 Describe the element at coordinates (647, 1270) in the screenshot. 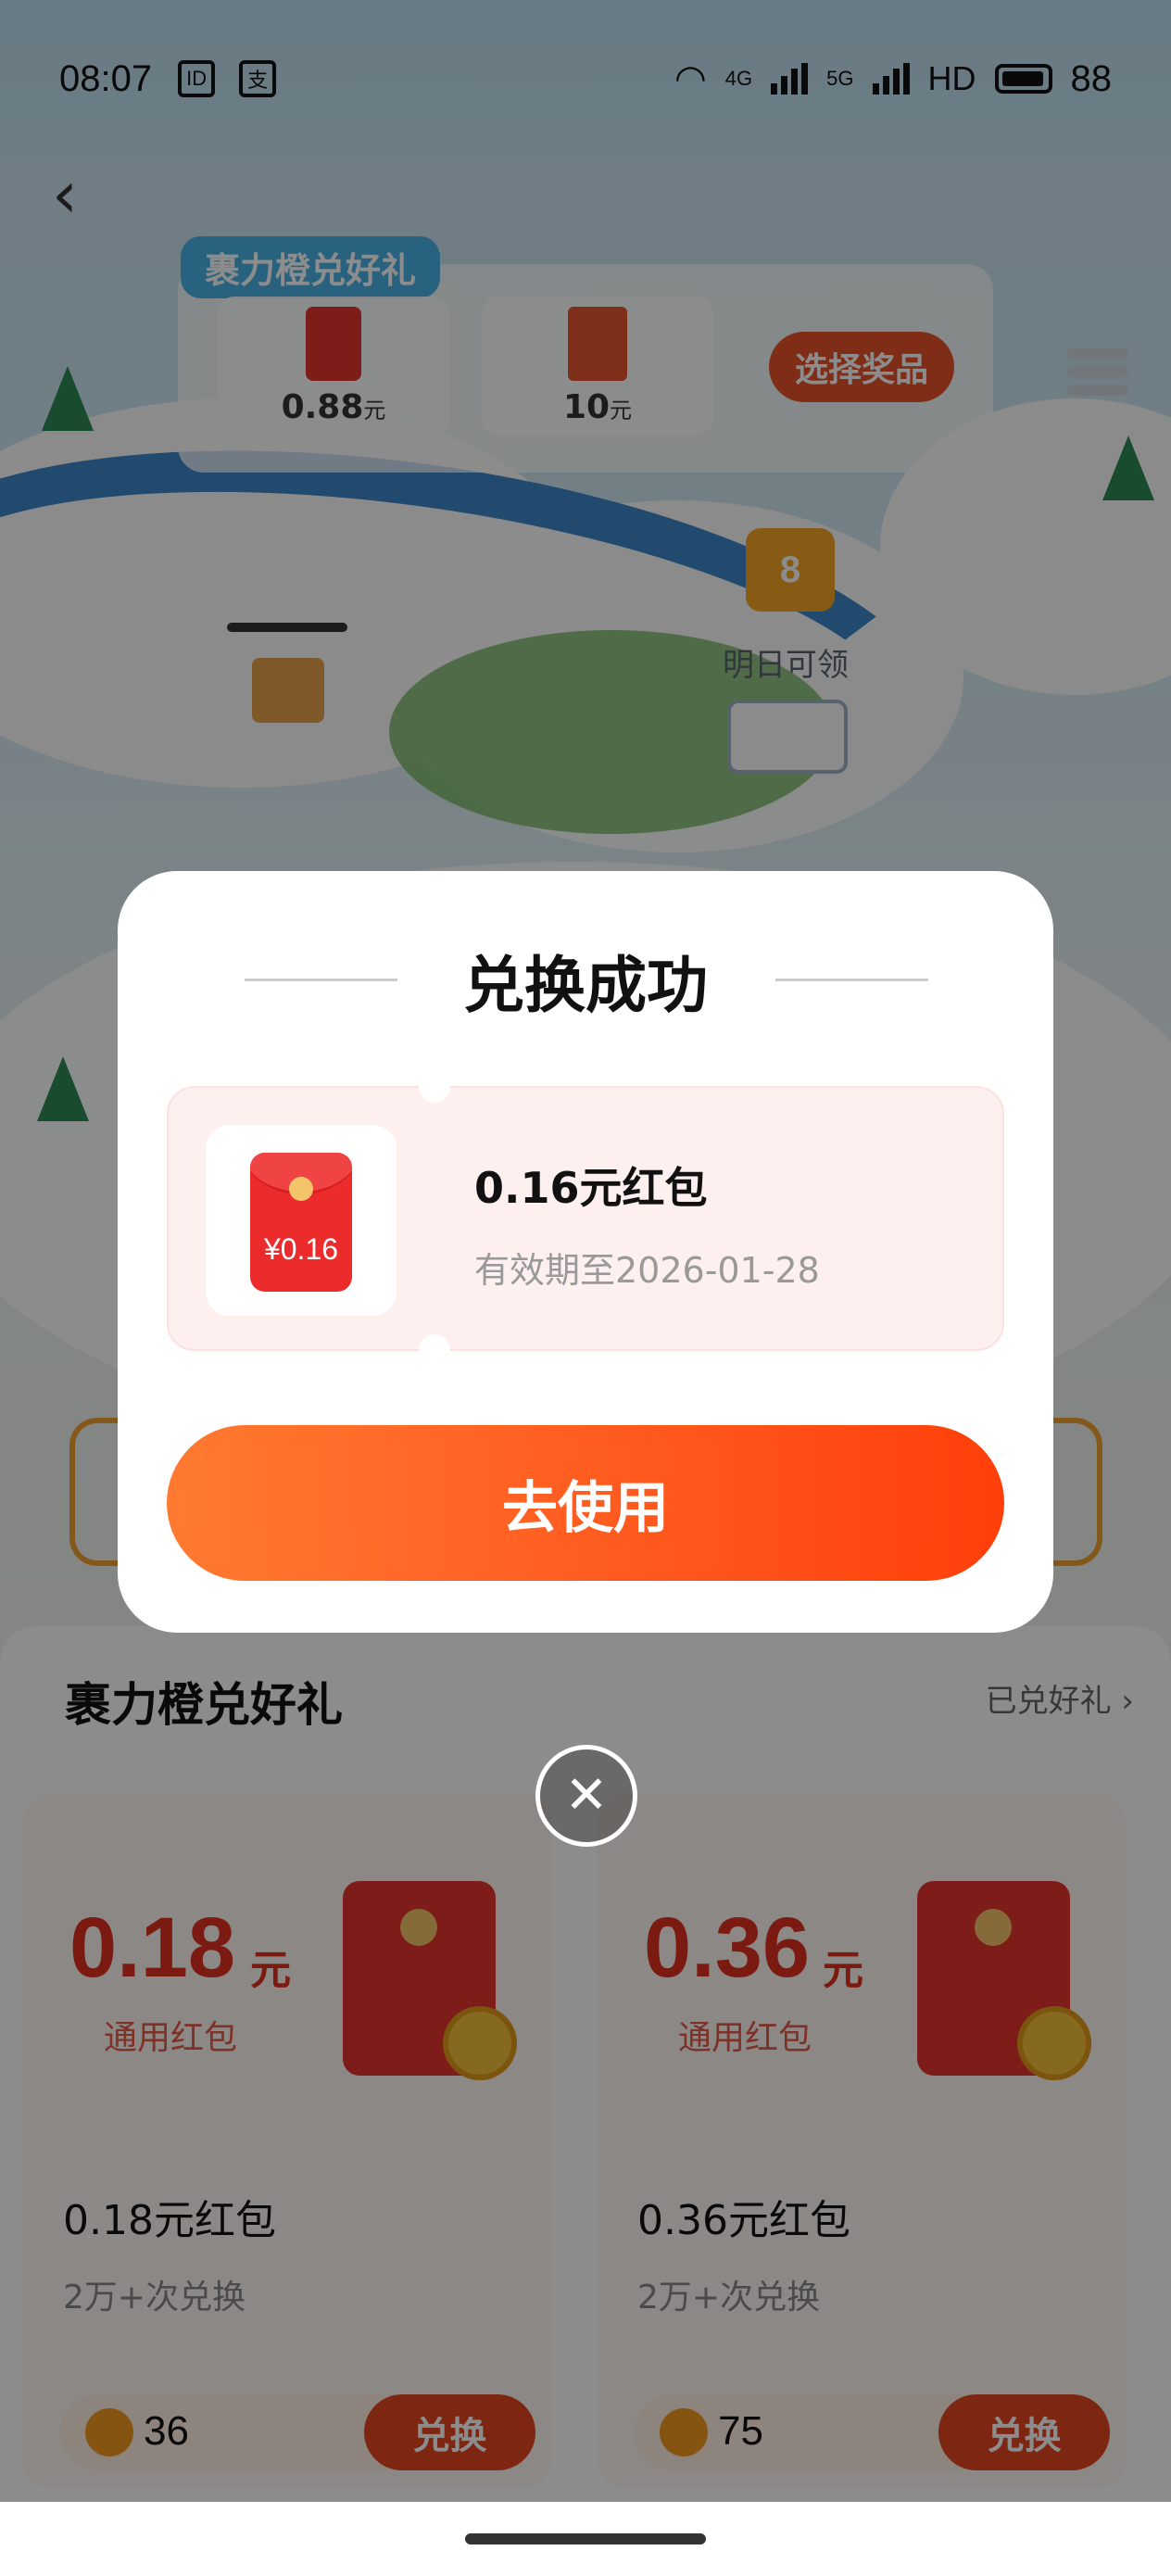

I see `reward-expiry: 有效期至2026-01-28` at that location.